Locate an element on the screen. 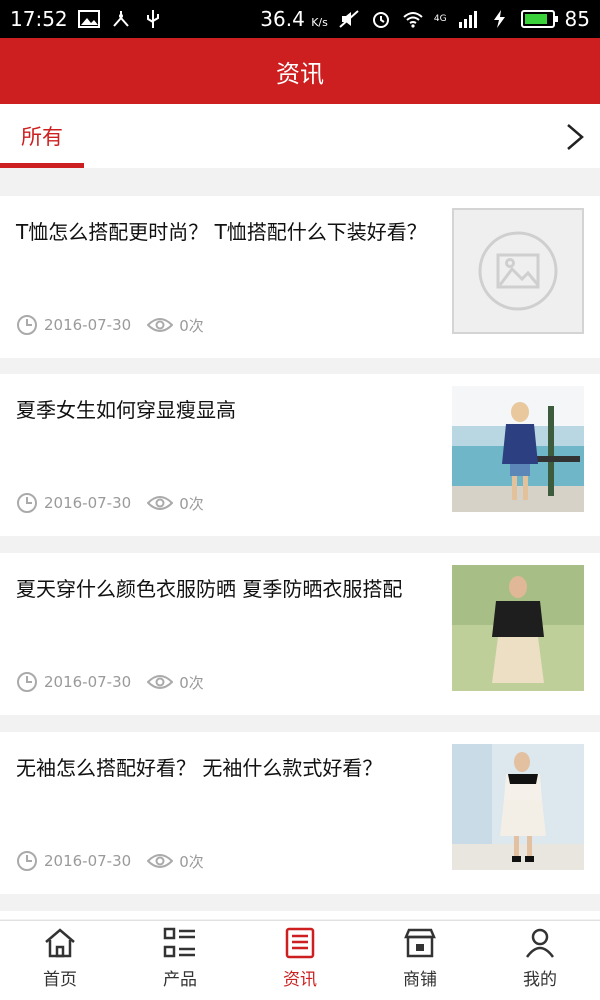  status-time: 17:52 is located at coordinates (39, 19).